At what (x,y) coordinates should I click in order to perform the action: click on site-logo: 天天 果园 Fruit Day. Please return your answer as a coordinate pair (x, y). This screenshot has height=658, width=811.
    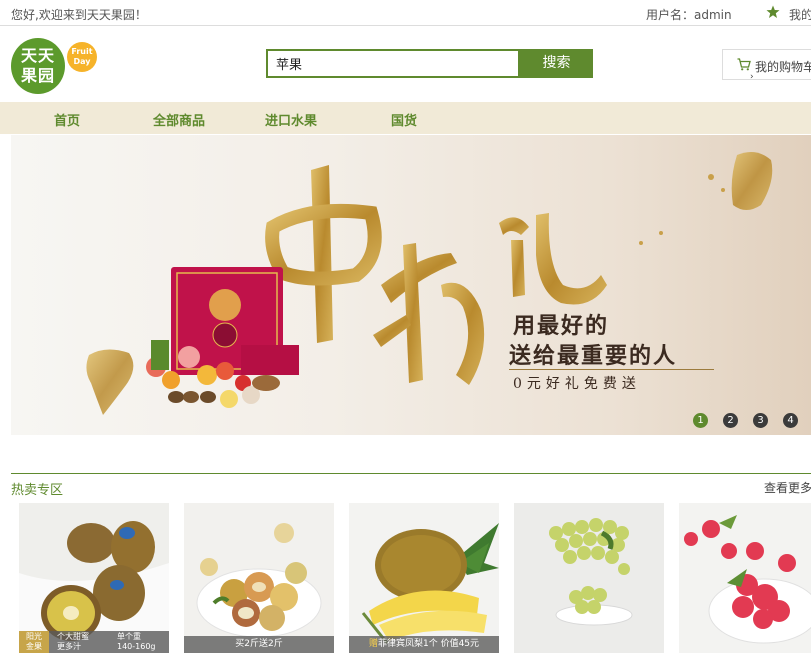
    Looking at the image, I should click on (56, 67).